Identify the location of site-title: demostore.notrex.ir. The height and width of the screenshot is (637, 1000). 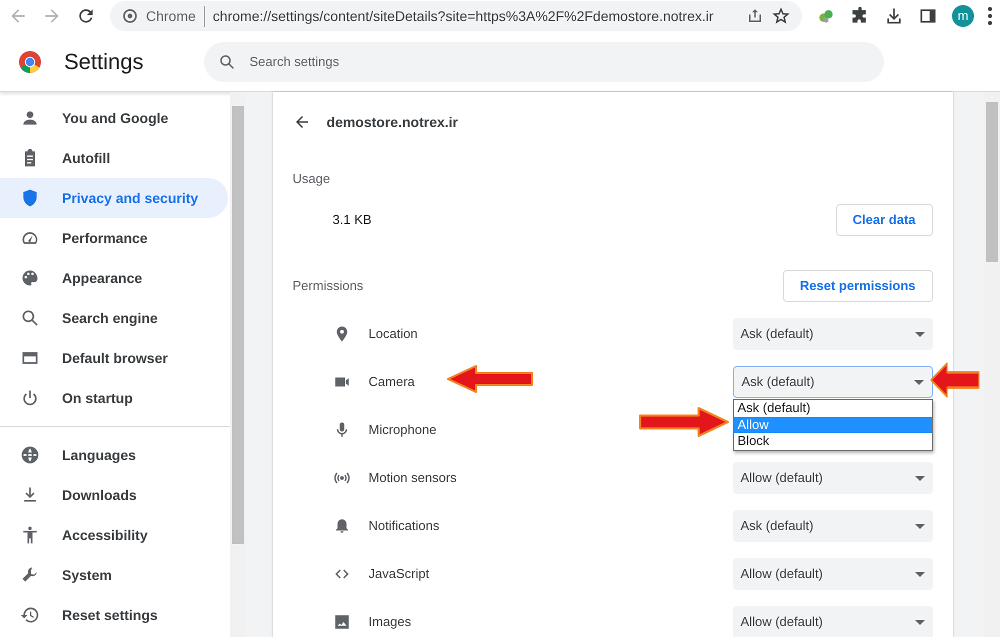
(392, 122).